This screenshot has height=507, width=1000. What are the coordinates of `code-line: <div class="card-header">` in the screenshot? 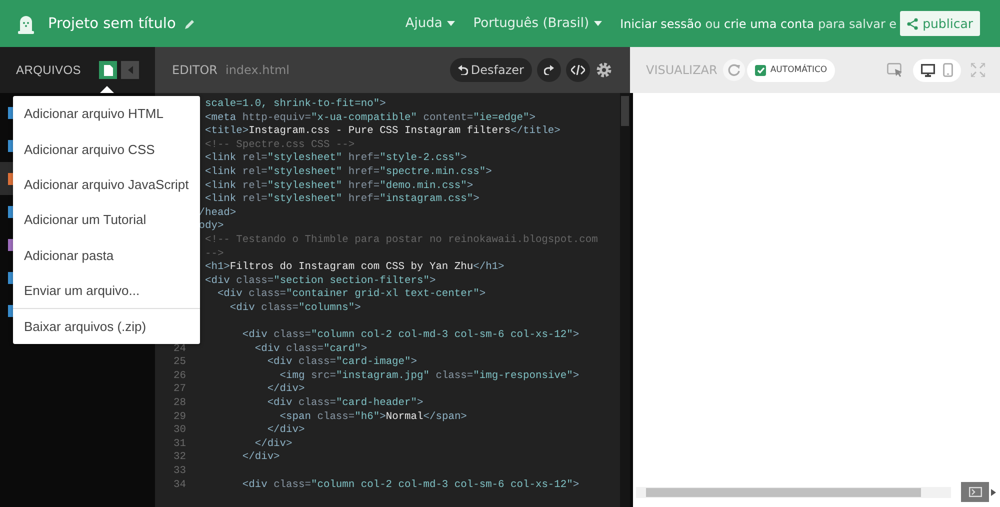 It's located at (345, 404).